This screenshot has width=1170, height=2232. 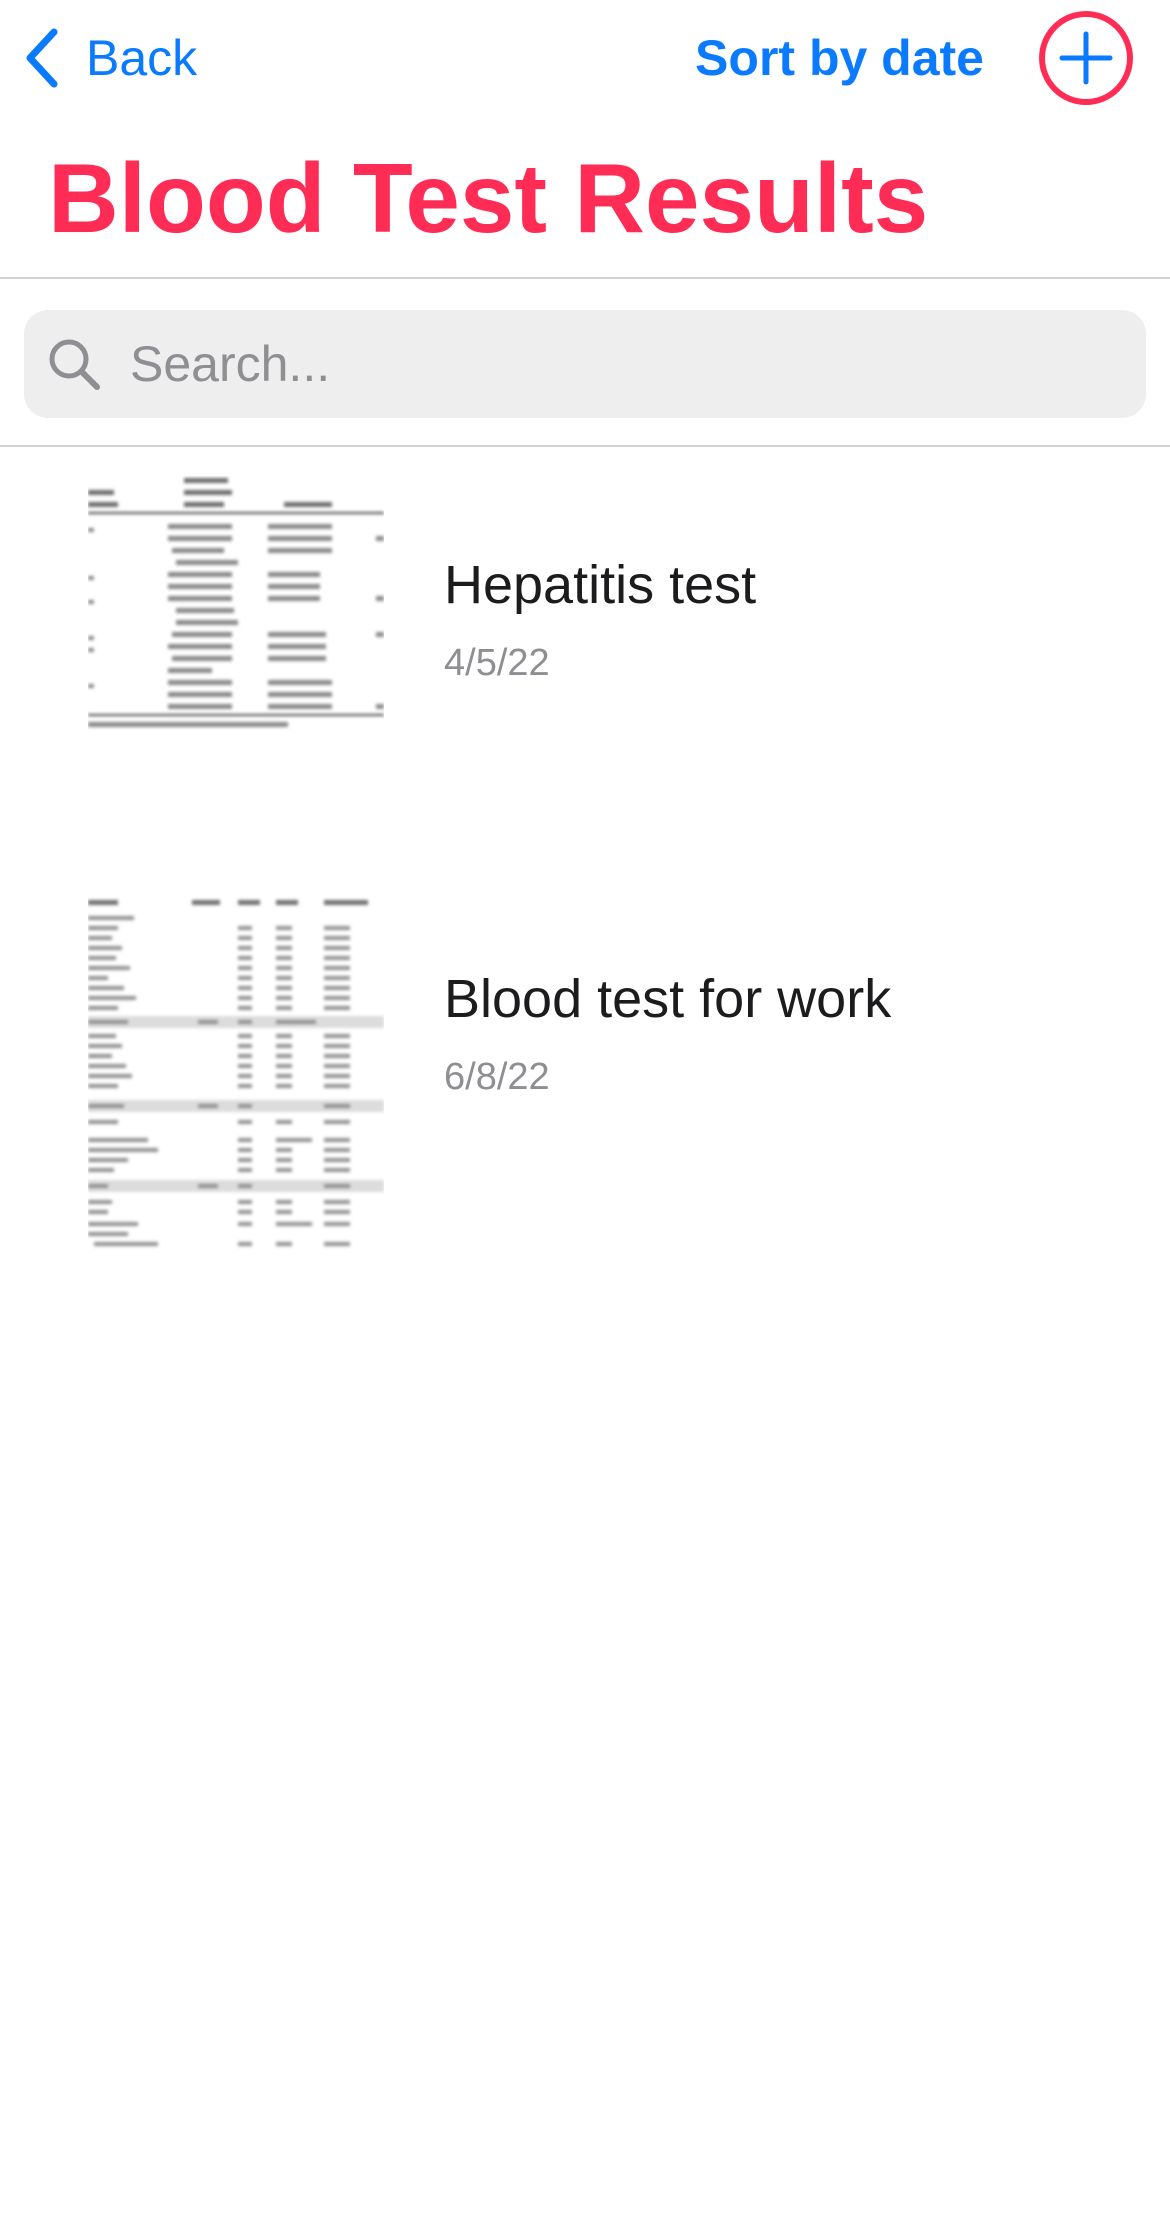 What do you see at coordinates (42, 58) in the screenshot?
I see `chevron-left-icon` at bounding box center [42, 58].